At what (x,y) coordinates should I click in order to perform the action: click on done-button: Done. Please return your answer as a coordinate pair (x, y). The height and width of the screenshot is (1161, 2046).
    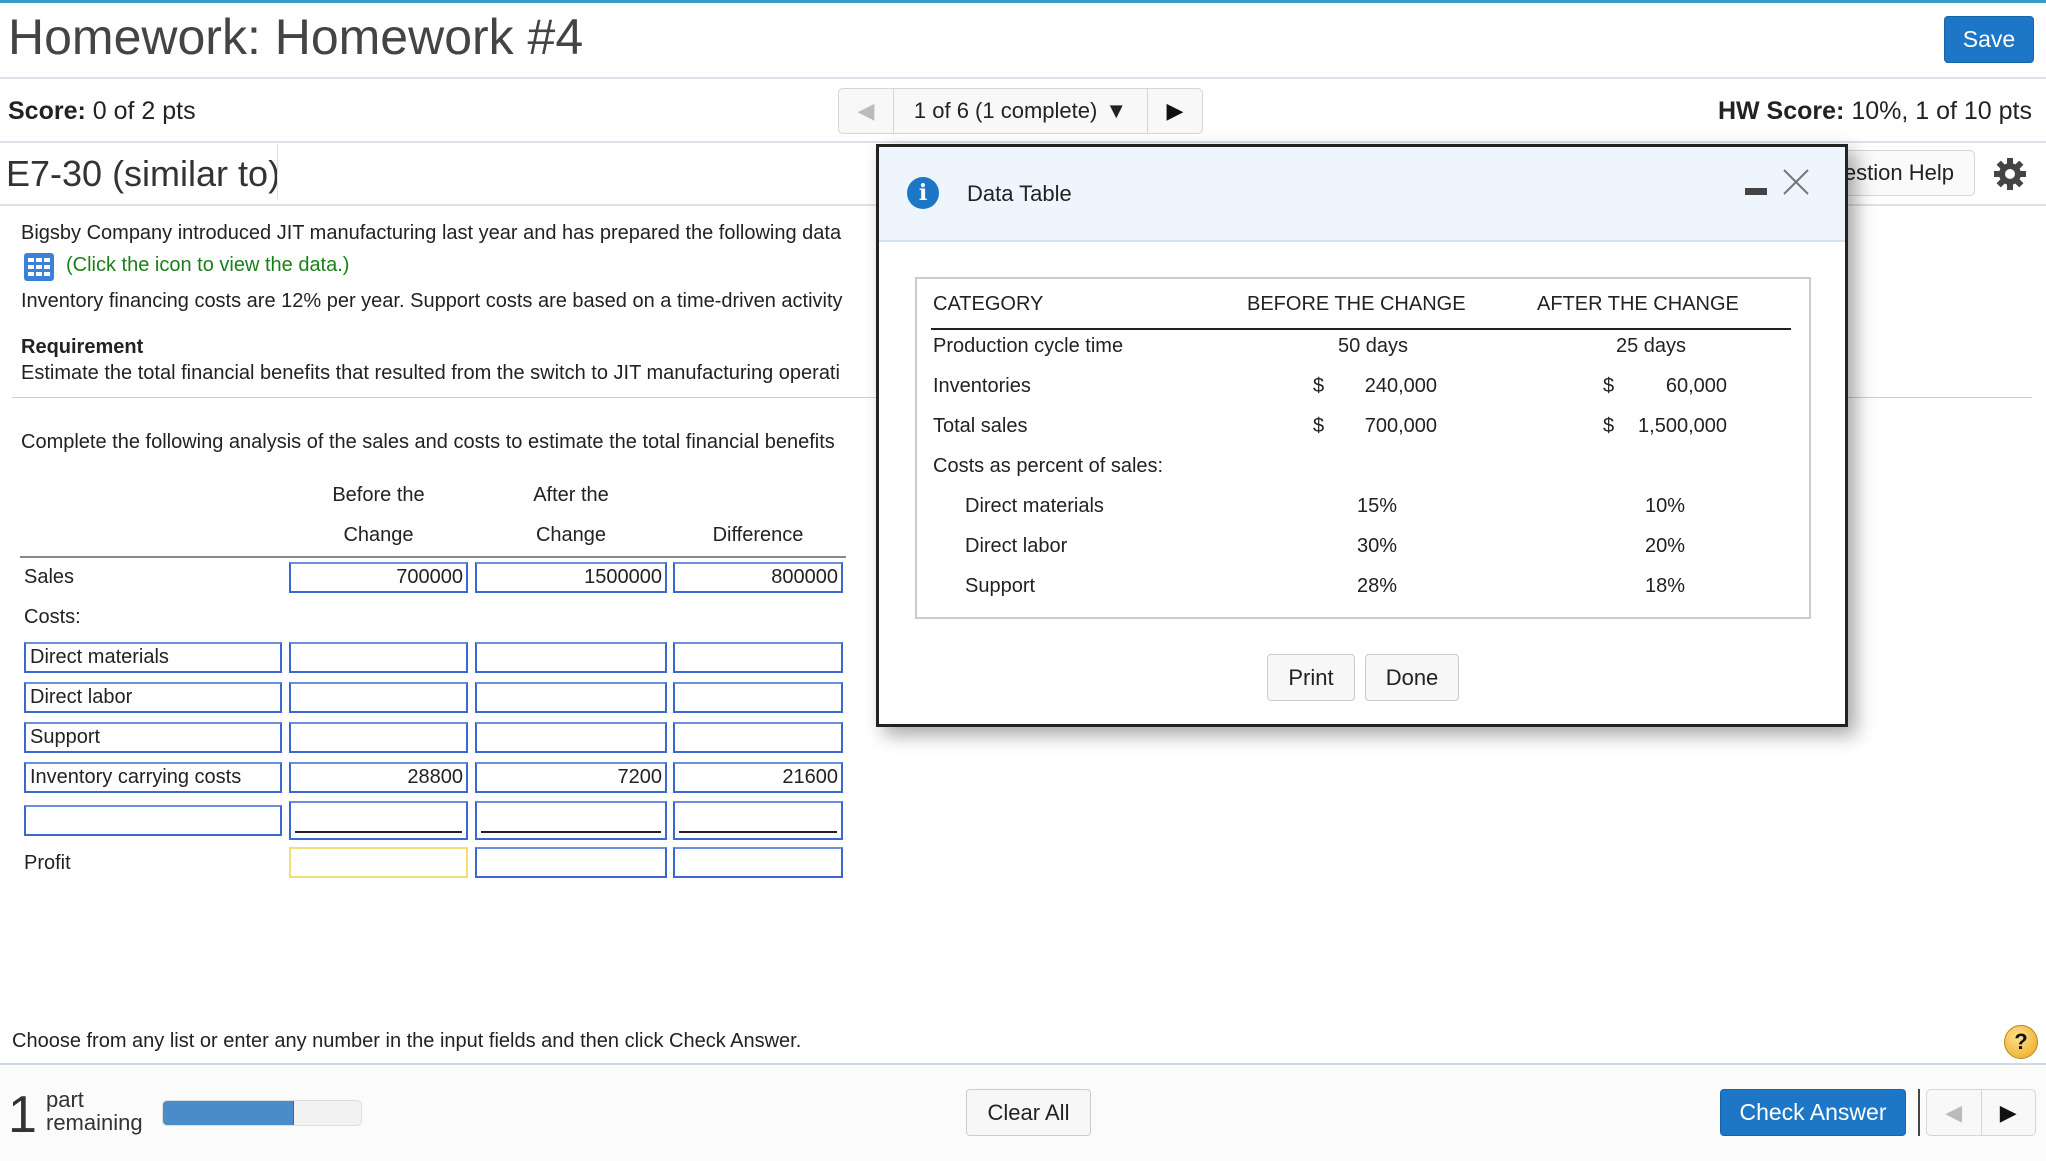
    Looking at the image, I should click on (1412, 677).